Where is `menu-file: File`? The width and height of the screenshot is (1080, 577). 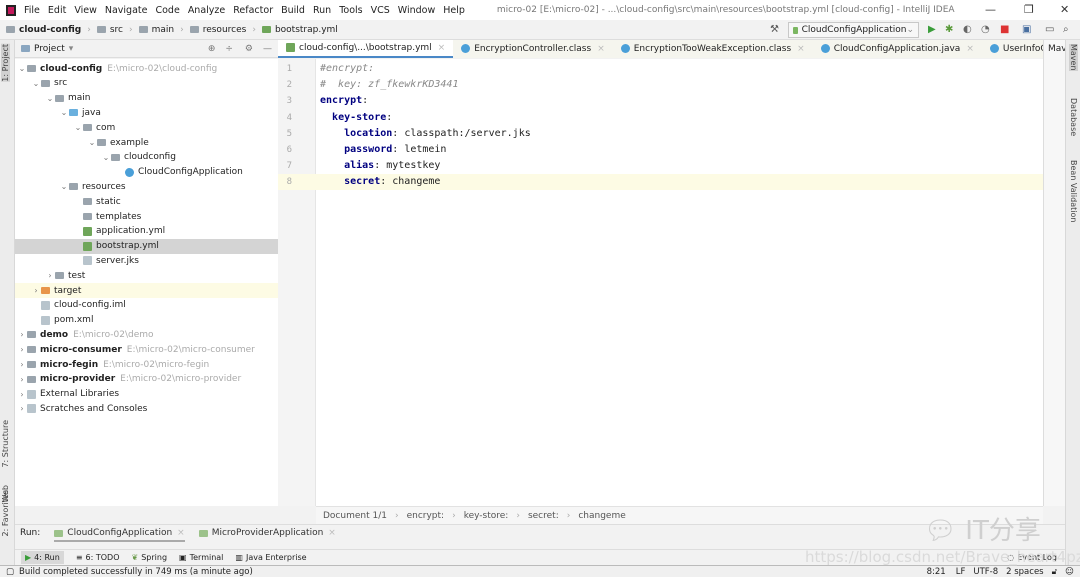 menu-file: File is located at coordinates (32, 10).